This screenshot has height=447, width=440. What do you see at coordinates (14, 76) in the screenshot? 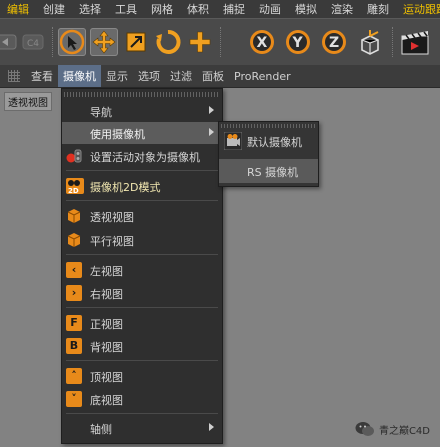
I see `grip-icon` at bounding box center [14, 76].